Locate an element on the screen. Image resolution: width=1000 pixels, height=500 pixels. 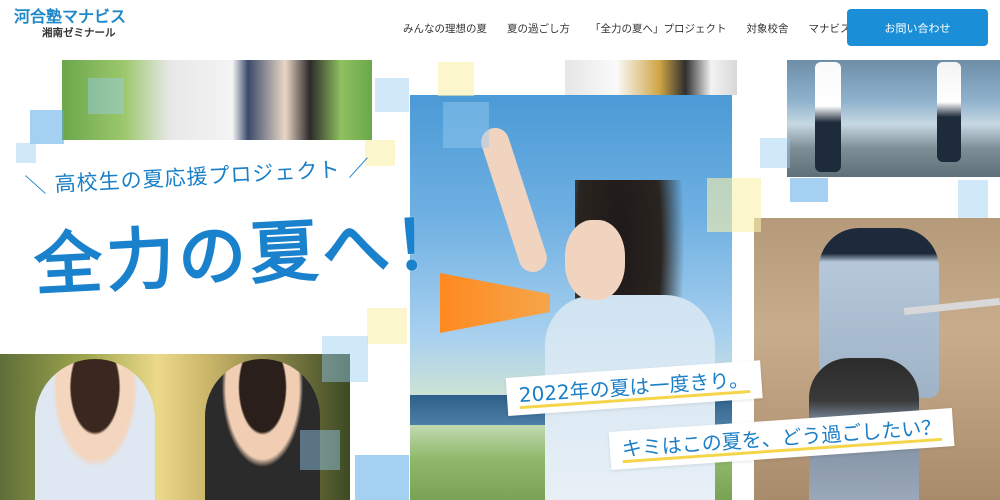
logo-main-text: 河合塾マナビス is located at coordinates (70, 16).